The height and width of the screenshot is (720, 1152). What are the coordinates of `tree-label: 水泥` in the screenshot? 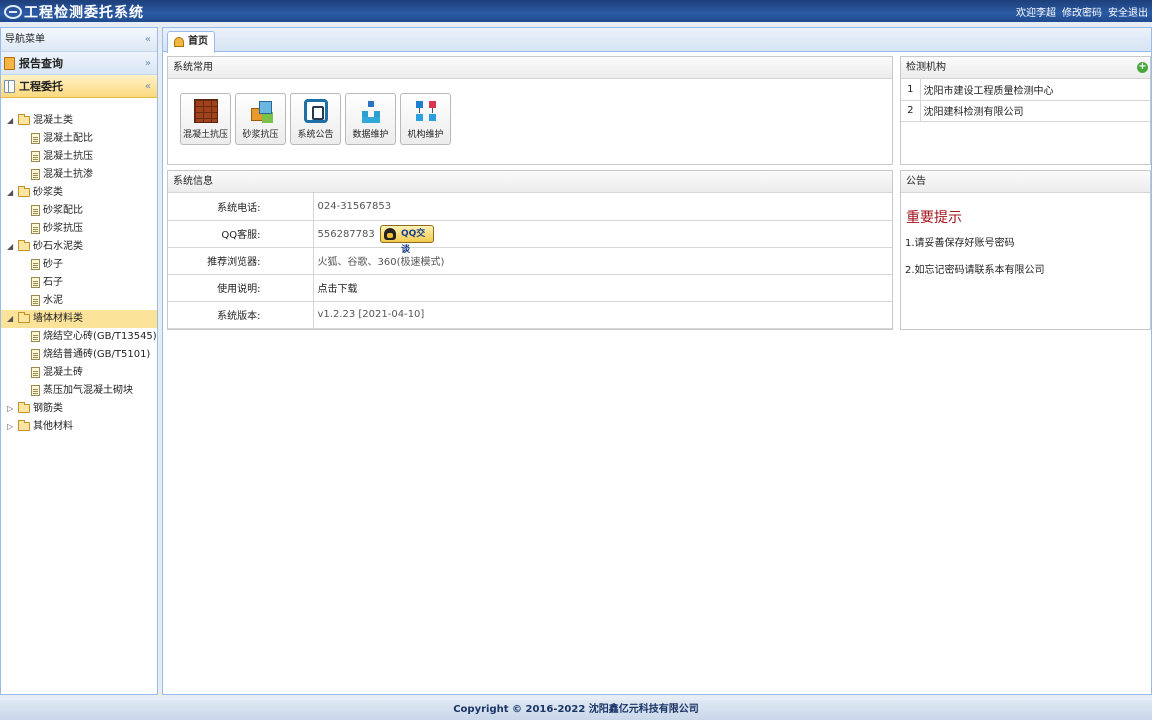 It's located at (53, 300).